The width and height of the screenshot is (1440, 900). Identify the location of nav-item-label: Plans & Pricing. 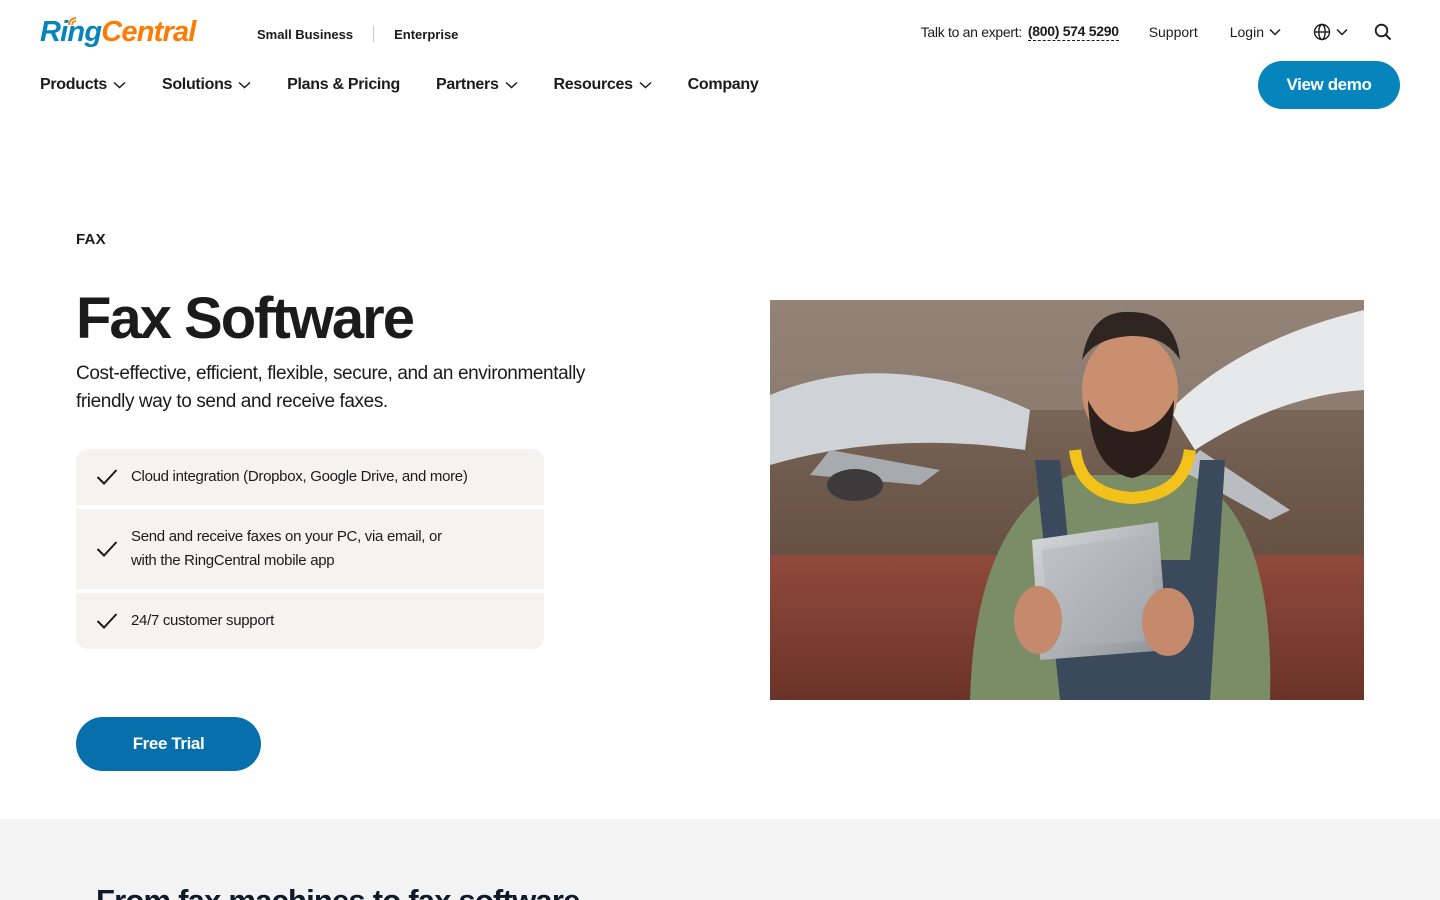
(344, 84).